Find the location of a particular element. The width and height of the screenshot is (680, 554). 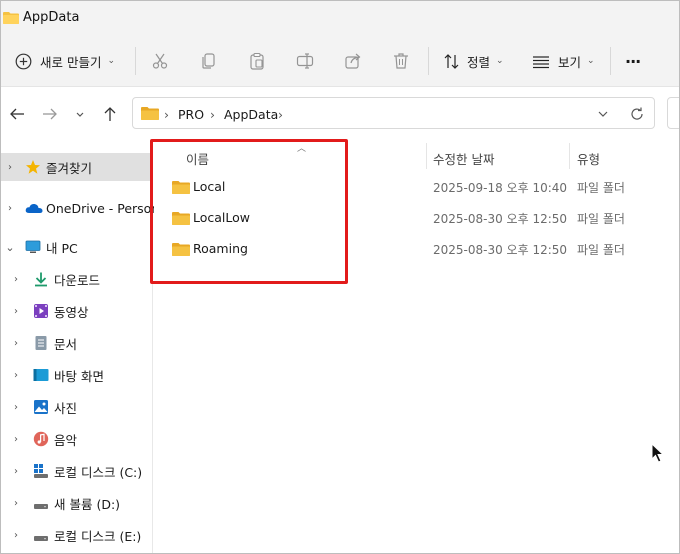

sort-ascending-icon: ︿ is located at coordinates (302, 149).